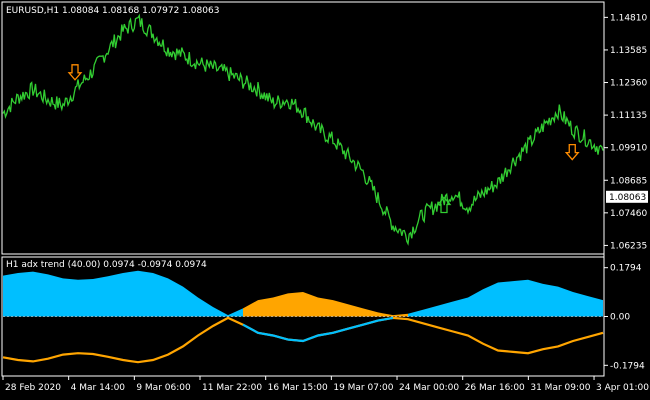 This screenshot has height=400, width=650. What do you see at coordinates (363, 388) in the screenshot?
I see `time-tick-label: 19 Mar 07:00` at bounding box center [363, 388].